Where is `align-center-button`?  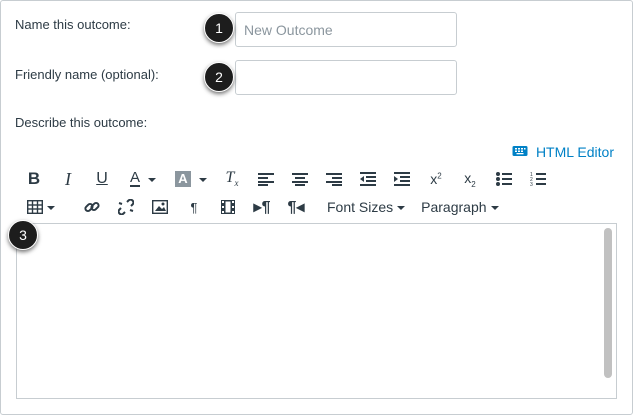 align-center-button is located at coordinates (300, 179).